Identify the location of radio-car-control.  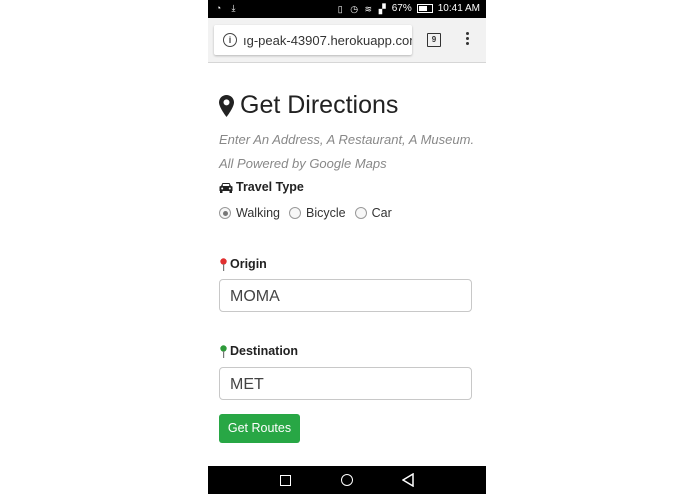
(360, 213).